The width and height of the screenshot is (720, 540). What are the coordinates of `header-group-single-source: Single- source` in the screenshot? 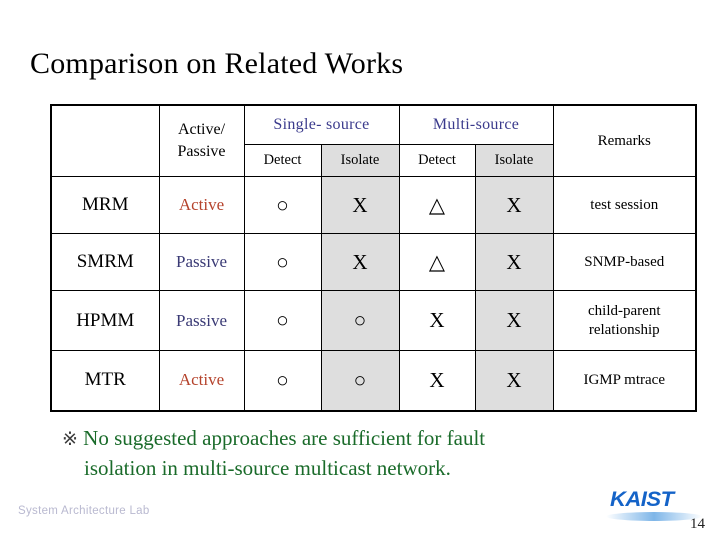 It's located at (321, 124).